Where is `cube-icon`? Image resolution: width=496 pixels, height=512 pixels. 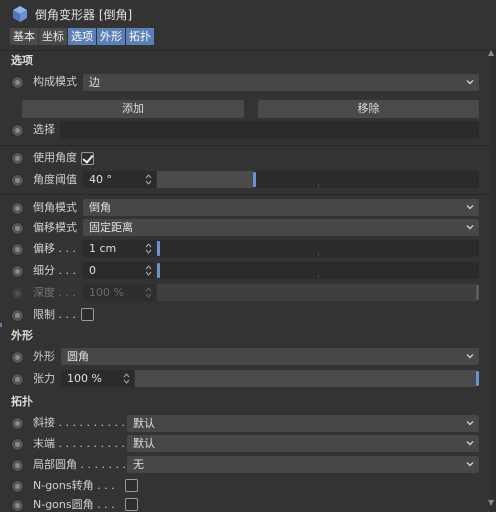 cube-icon is located at coordinates (20, 14).